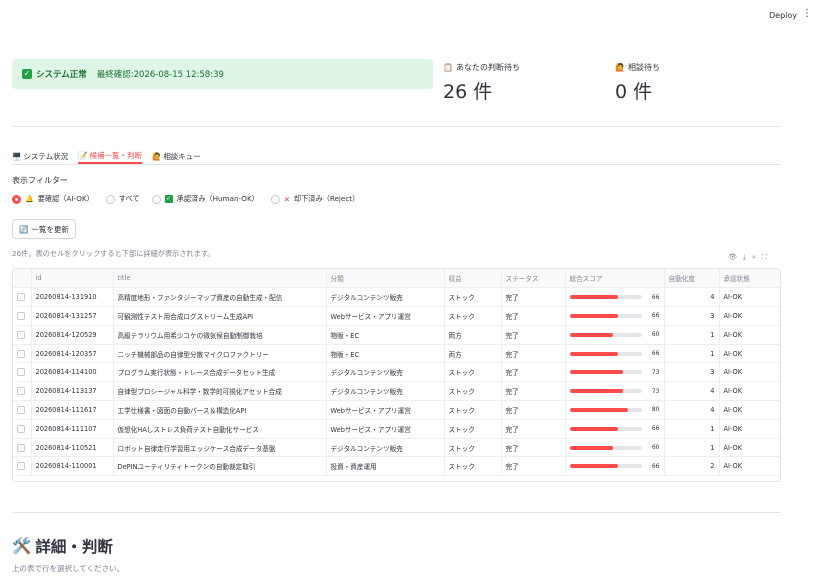  Describe the element at coordinates (72, 429) in the screenshot. I see `cell-id: 20260814-111107` at that location.